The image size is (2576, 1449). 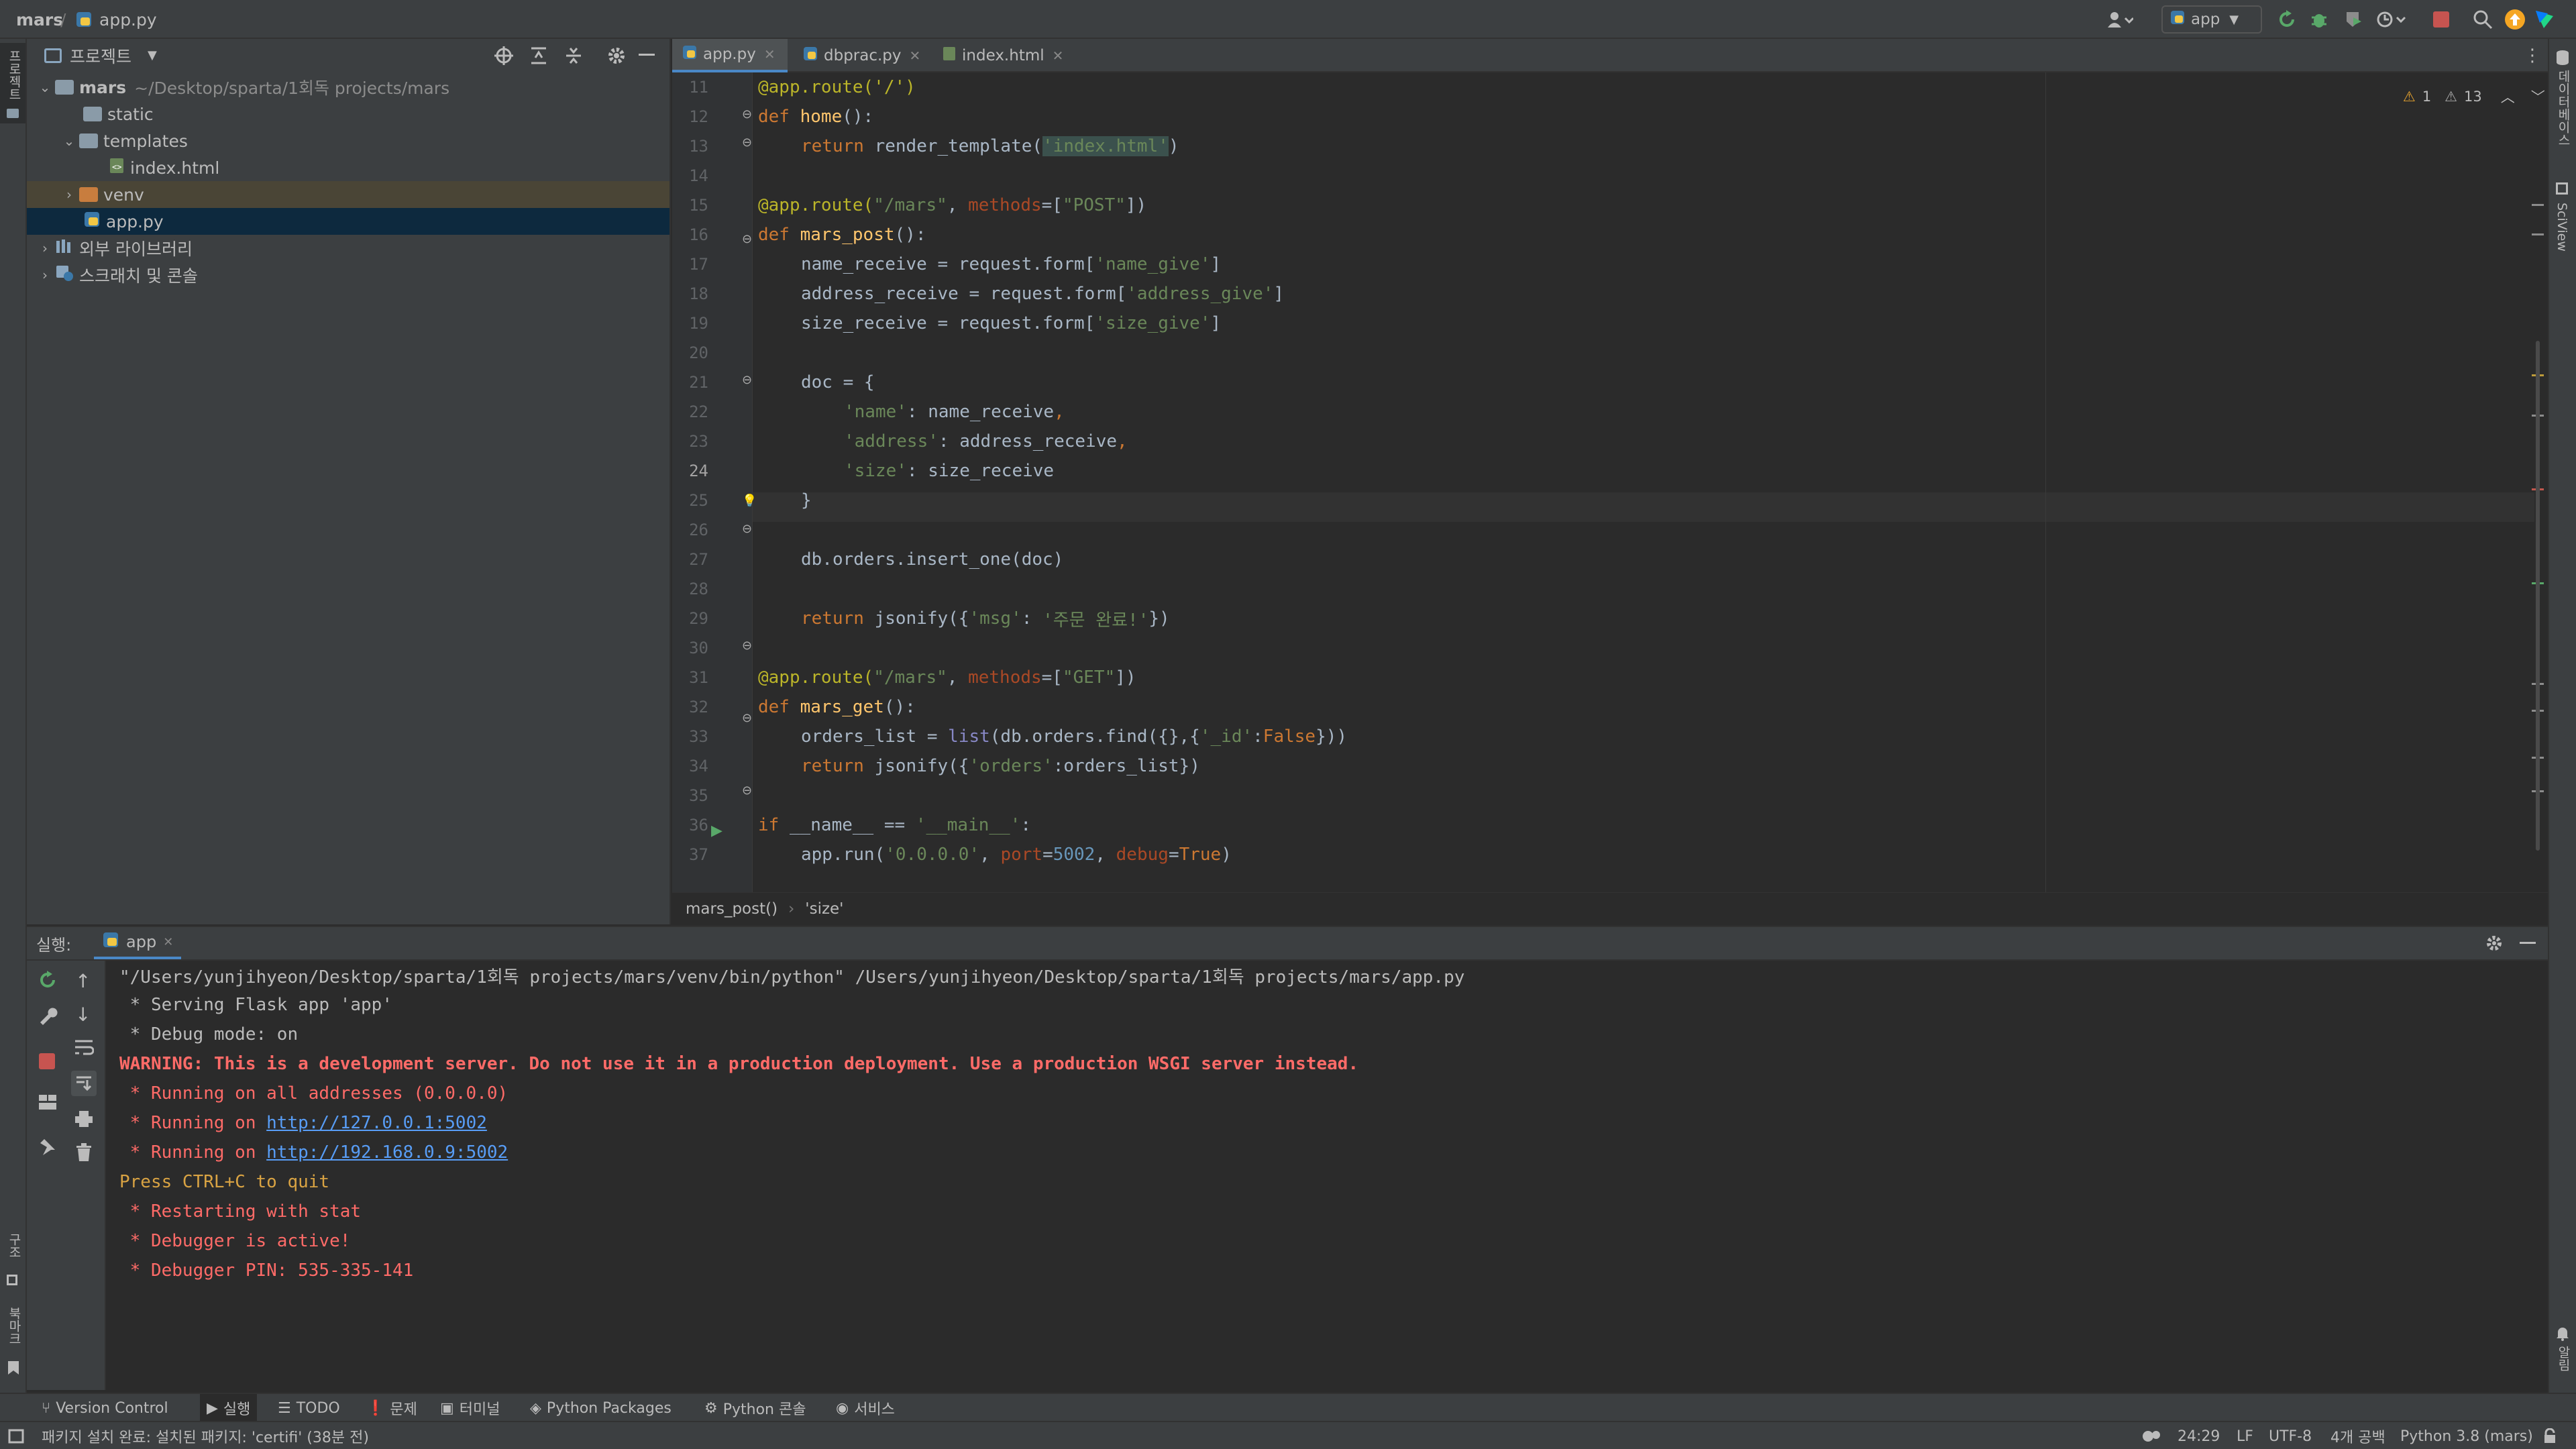 I want to click on tab-problems: ❗ 문제, so click(x=391, y=1408).